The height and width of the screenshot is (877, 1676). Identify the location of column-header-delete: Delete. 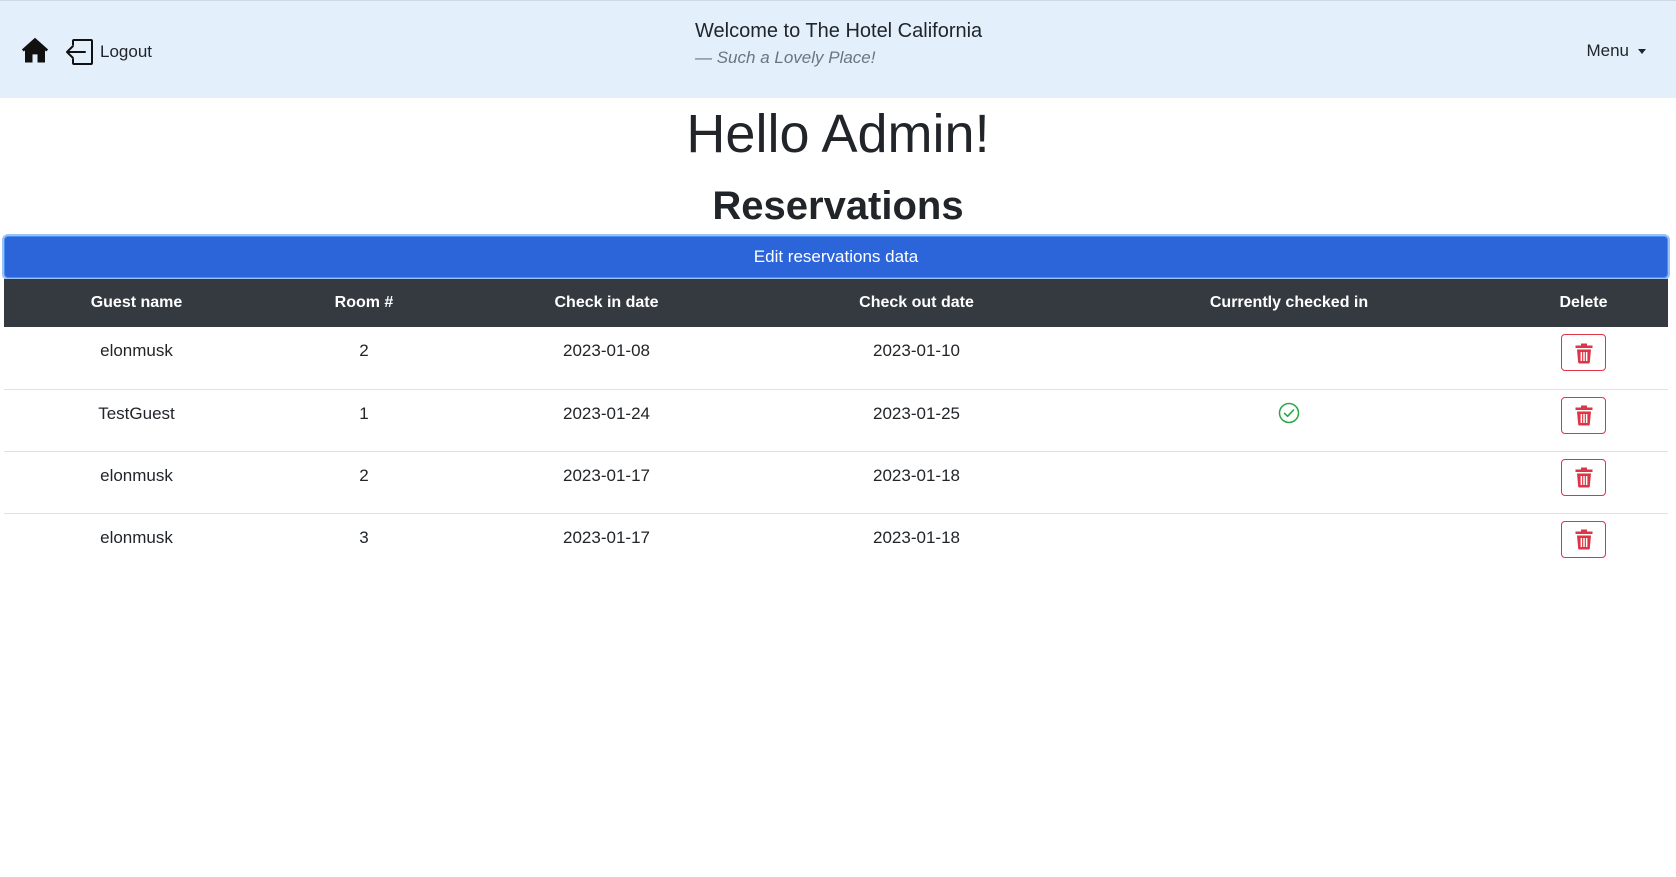
(1583, 303).